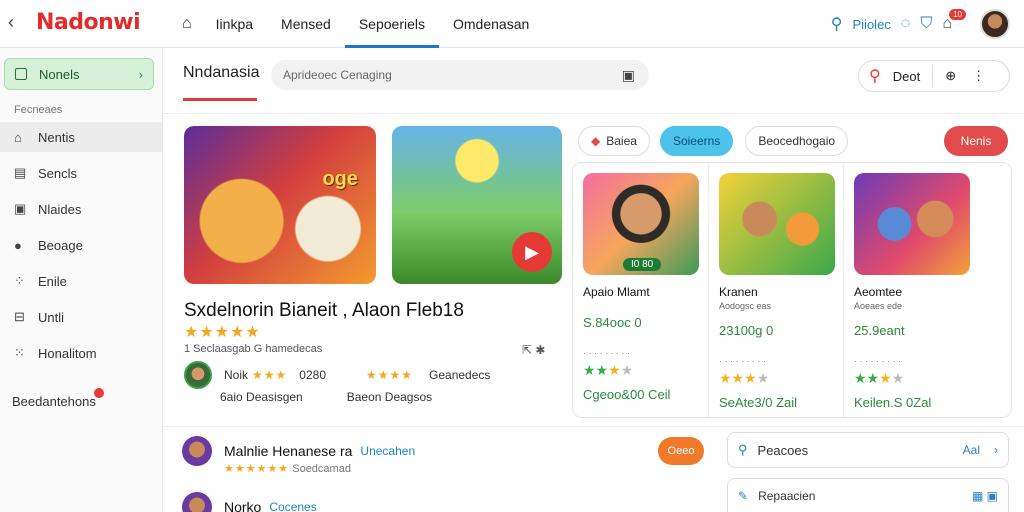 The width and height of the screenshot is (1024, 512). I want to click on play-icon: ▶, so click(532, 252).